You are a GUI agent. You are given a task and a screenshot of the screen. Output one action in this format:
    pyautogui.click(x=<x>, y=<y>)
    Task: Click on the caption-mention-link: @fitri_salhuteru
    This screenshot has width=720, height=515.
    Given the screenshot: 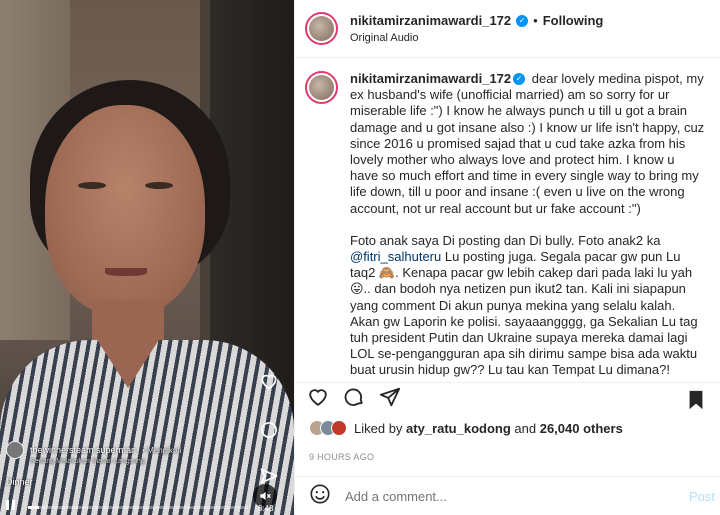 What is the action you would take?
    pyautogui.click(x=395, y=256)
    